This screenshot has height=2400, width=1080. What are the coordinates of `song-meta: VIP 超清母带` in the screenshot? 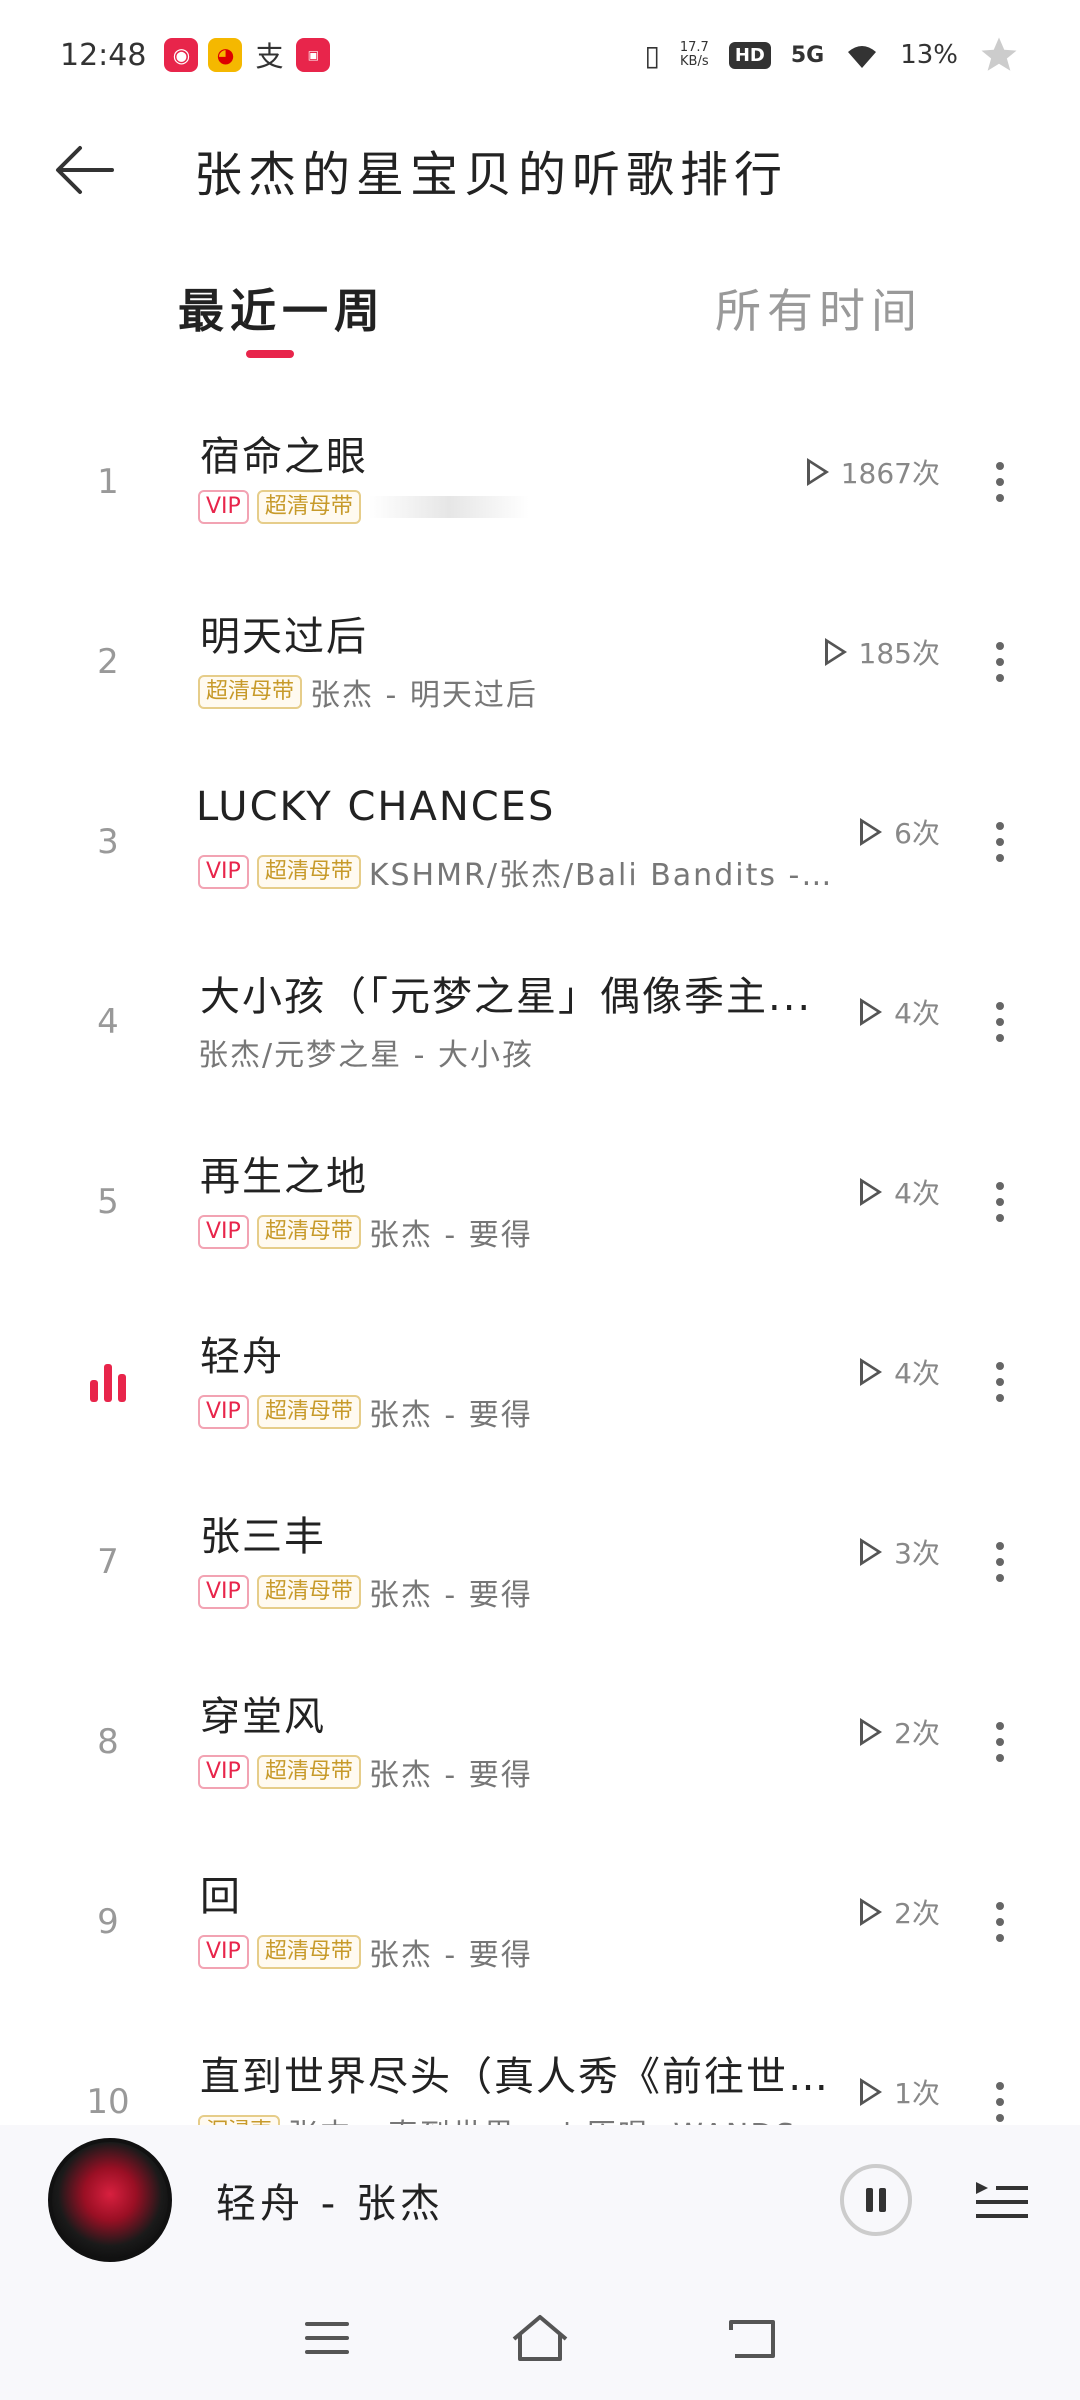 It's located at (363, 507).